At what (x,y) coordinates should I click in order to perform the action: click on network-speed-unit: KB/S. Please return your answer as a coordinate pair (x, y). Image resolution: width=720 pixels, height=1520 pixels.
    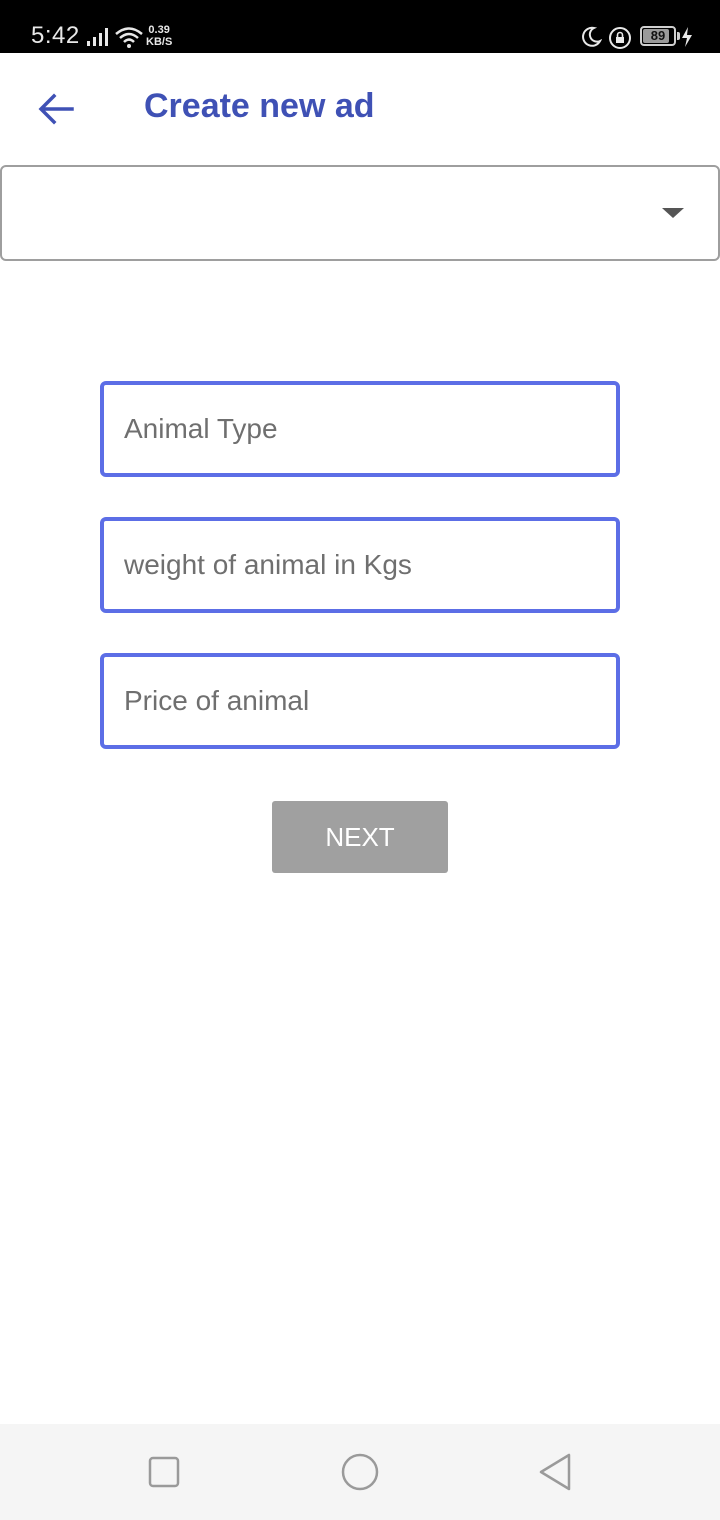
    Looking at the image, I should click on (159, 42).